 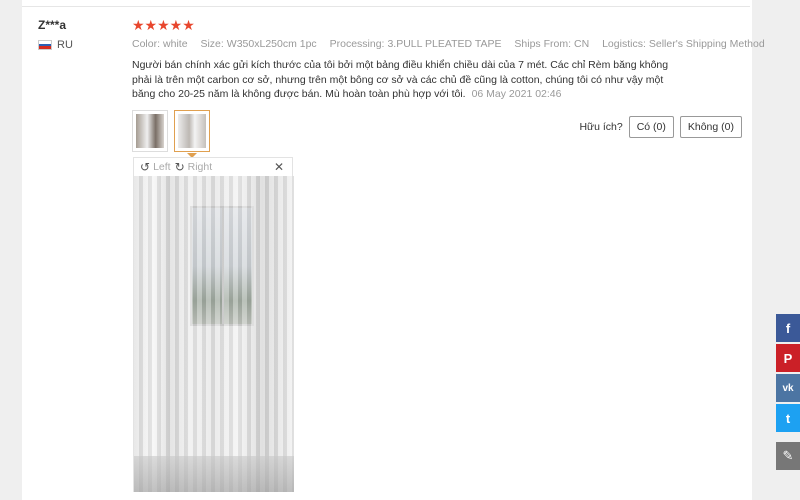 I want to click on review-date: 06 May 2021 02:46, so click(x=516, y=94).